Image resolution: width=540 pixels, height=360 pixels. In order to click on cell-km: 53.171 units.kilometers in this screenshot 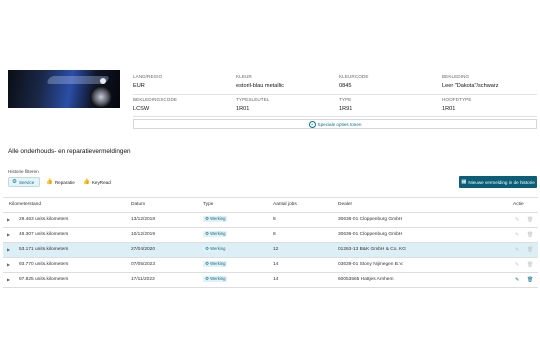, I will do `click(44, 249)`.